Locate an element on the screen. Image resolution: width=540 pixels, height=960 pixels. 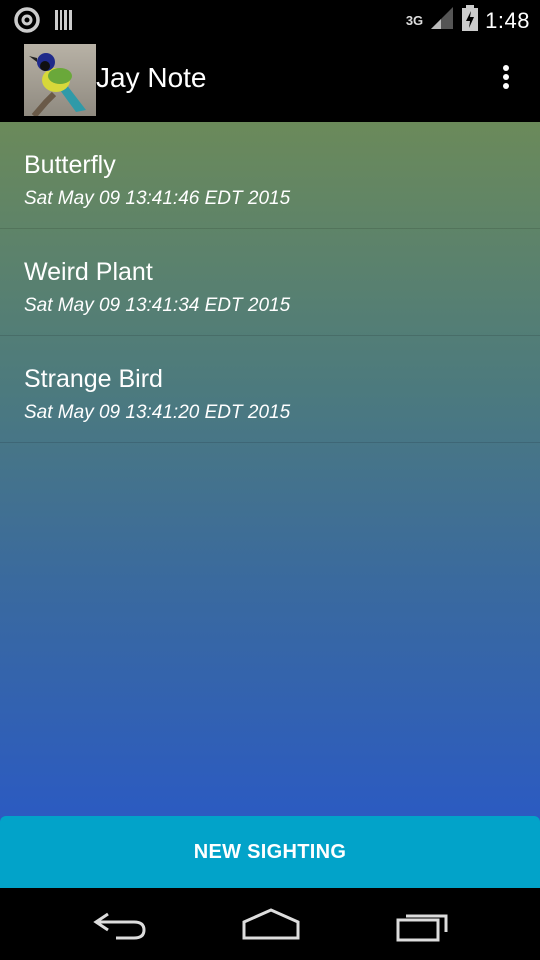
sighting-title: Weird Plant is located at coordinates (88, 272).